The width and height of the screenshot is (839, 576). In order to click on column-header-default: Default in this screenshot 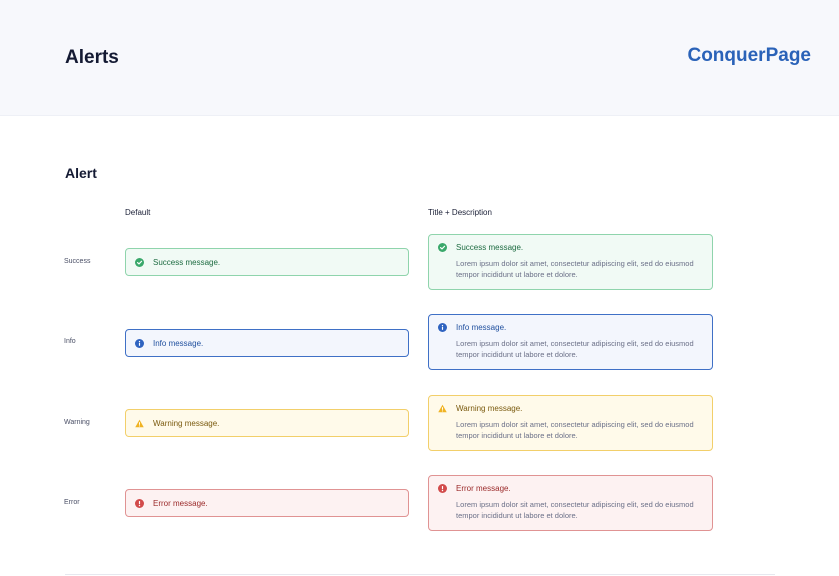, I will do `click(138, 212)`.